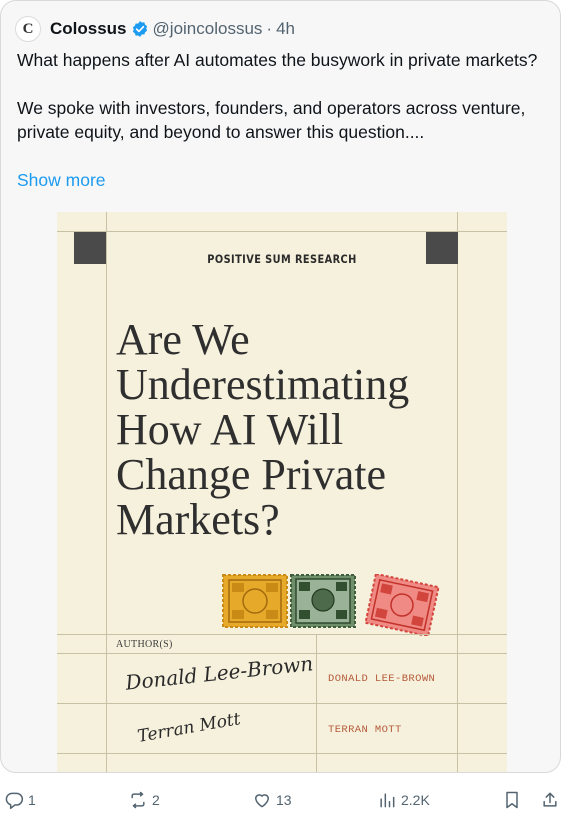 Image resolution: width=572 pixels, height=825 pixels. What do you see at coordinates (255, 601) in the screenshot?
I see `yellow-stamp-icon` at bounding box center [255, 601].